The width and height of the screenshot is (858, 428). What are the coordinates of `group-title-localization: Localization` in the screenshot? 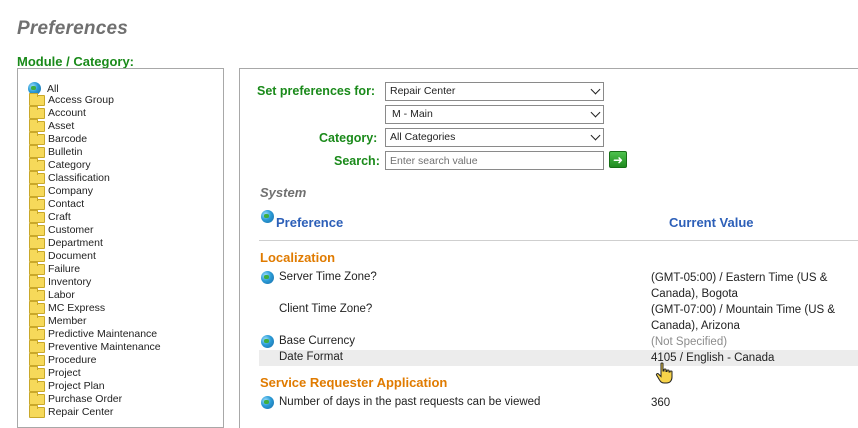 It's located at (298, 257).